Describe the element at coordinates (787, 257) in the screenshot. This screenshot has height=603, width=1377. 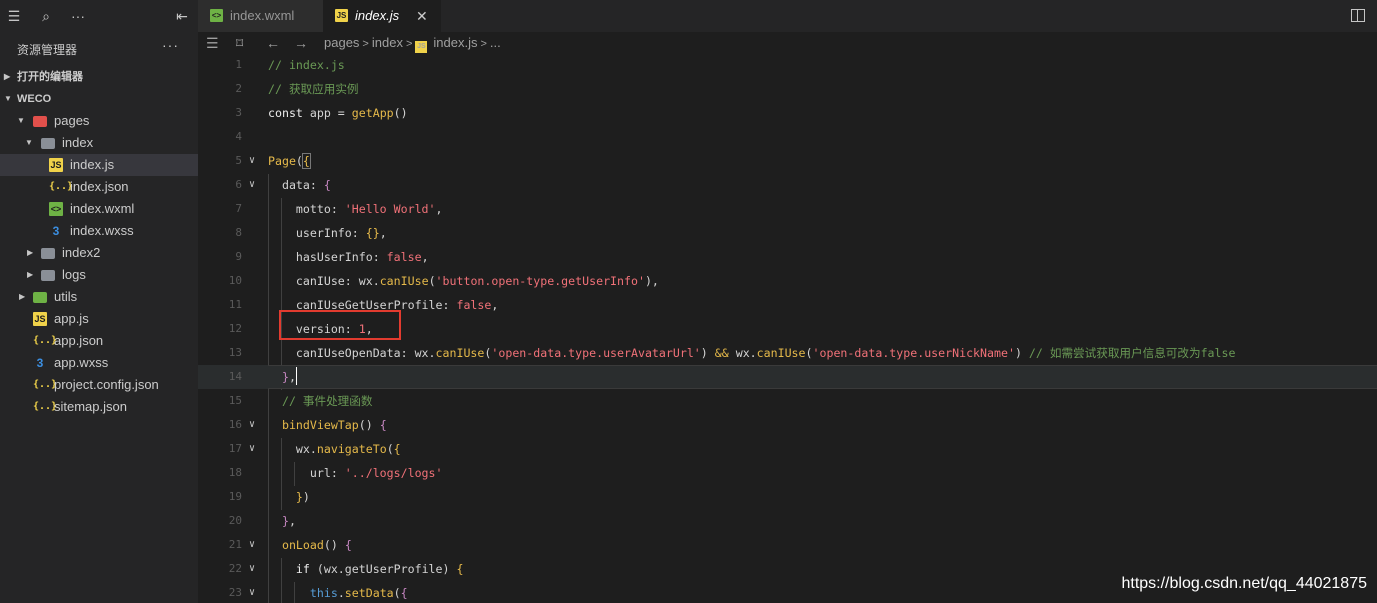
I see `code-line: 9 hasUserInfo: false,` at that location.